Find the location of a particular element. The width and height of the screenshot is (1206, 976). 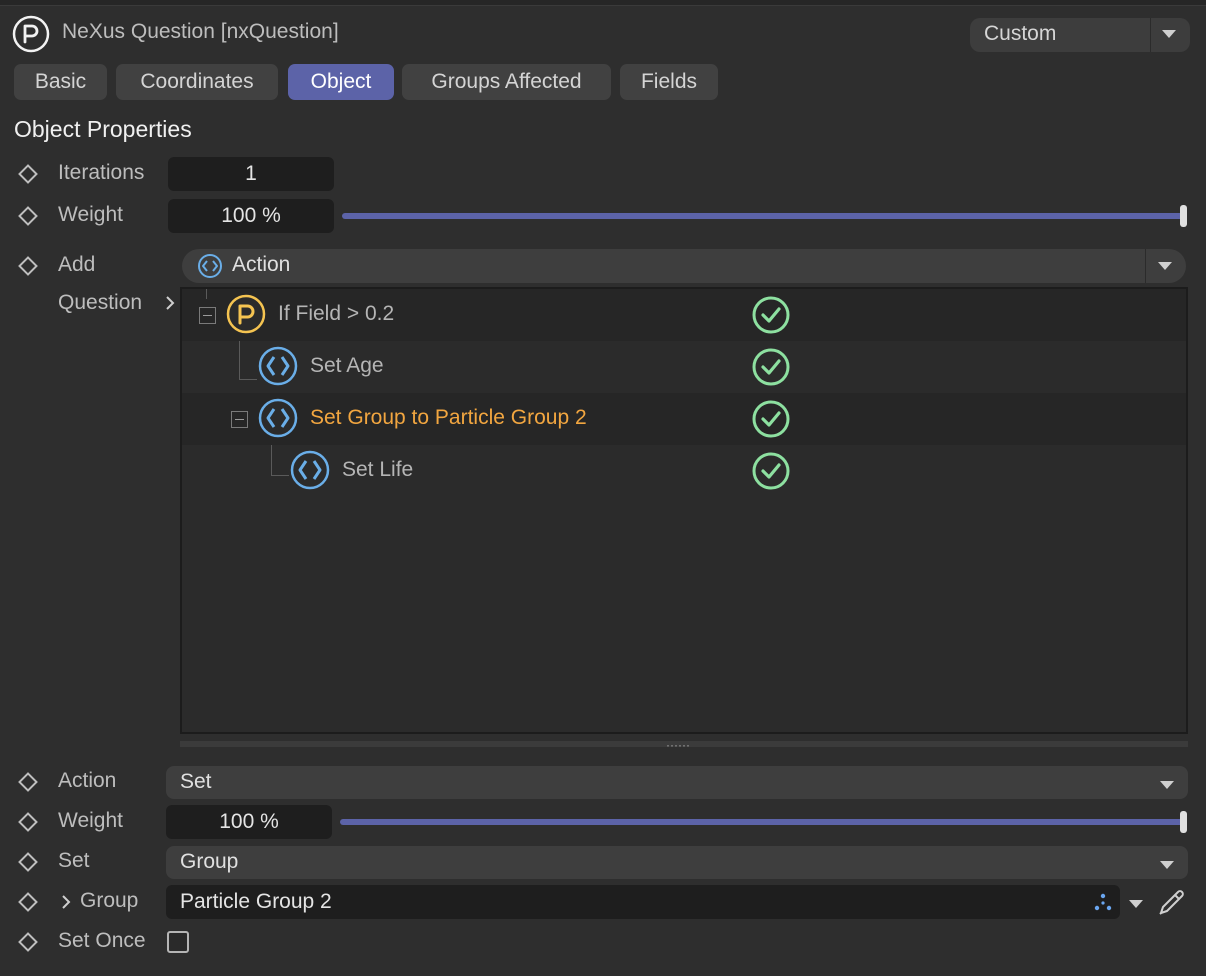

action-weight-field: 100 % is located at coordinates (249, 822).